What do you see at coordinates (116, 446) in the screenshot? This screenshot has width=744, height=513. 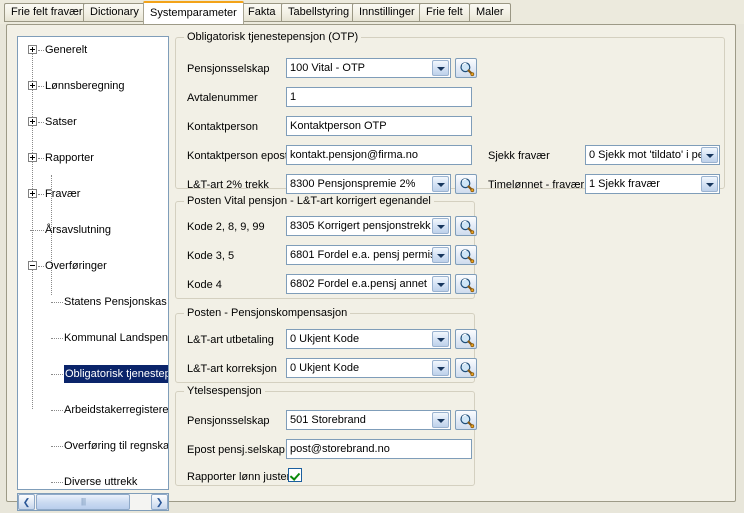 I see `tree-item-label: Overføring til regnska` at bounding box center [116, 446].